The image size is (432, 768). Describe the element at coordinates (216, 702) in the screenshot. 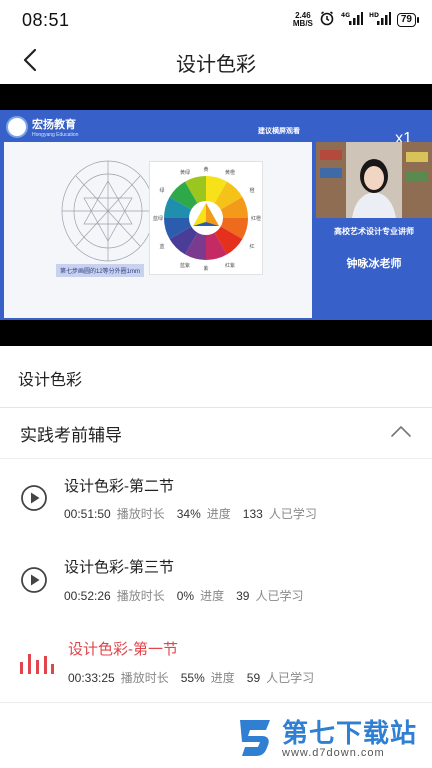

I see `divider` at that location.